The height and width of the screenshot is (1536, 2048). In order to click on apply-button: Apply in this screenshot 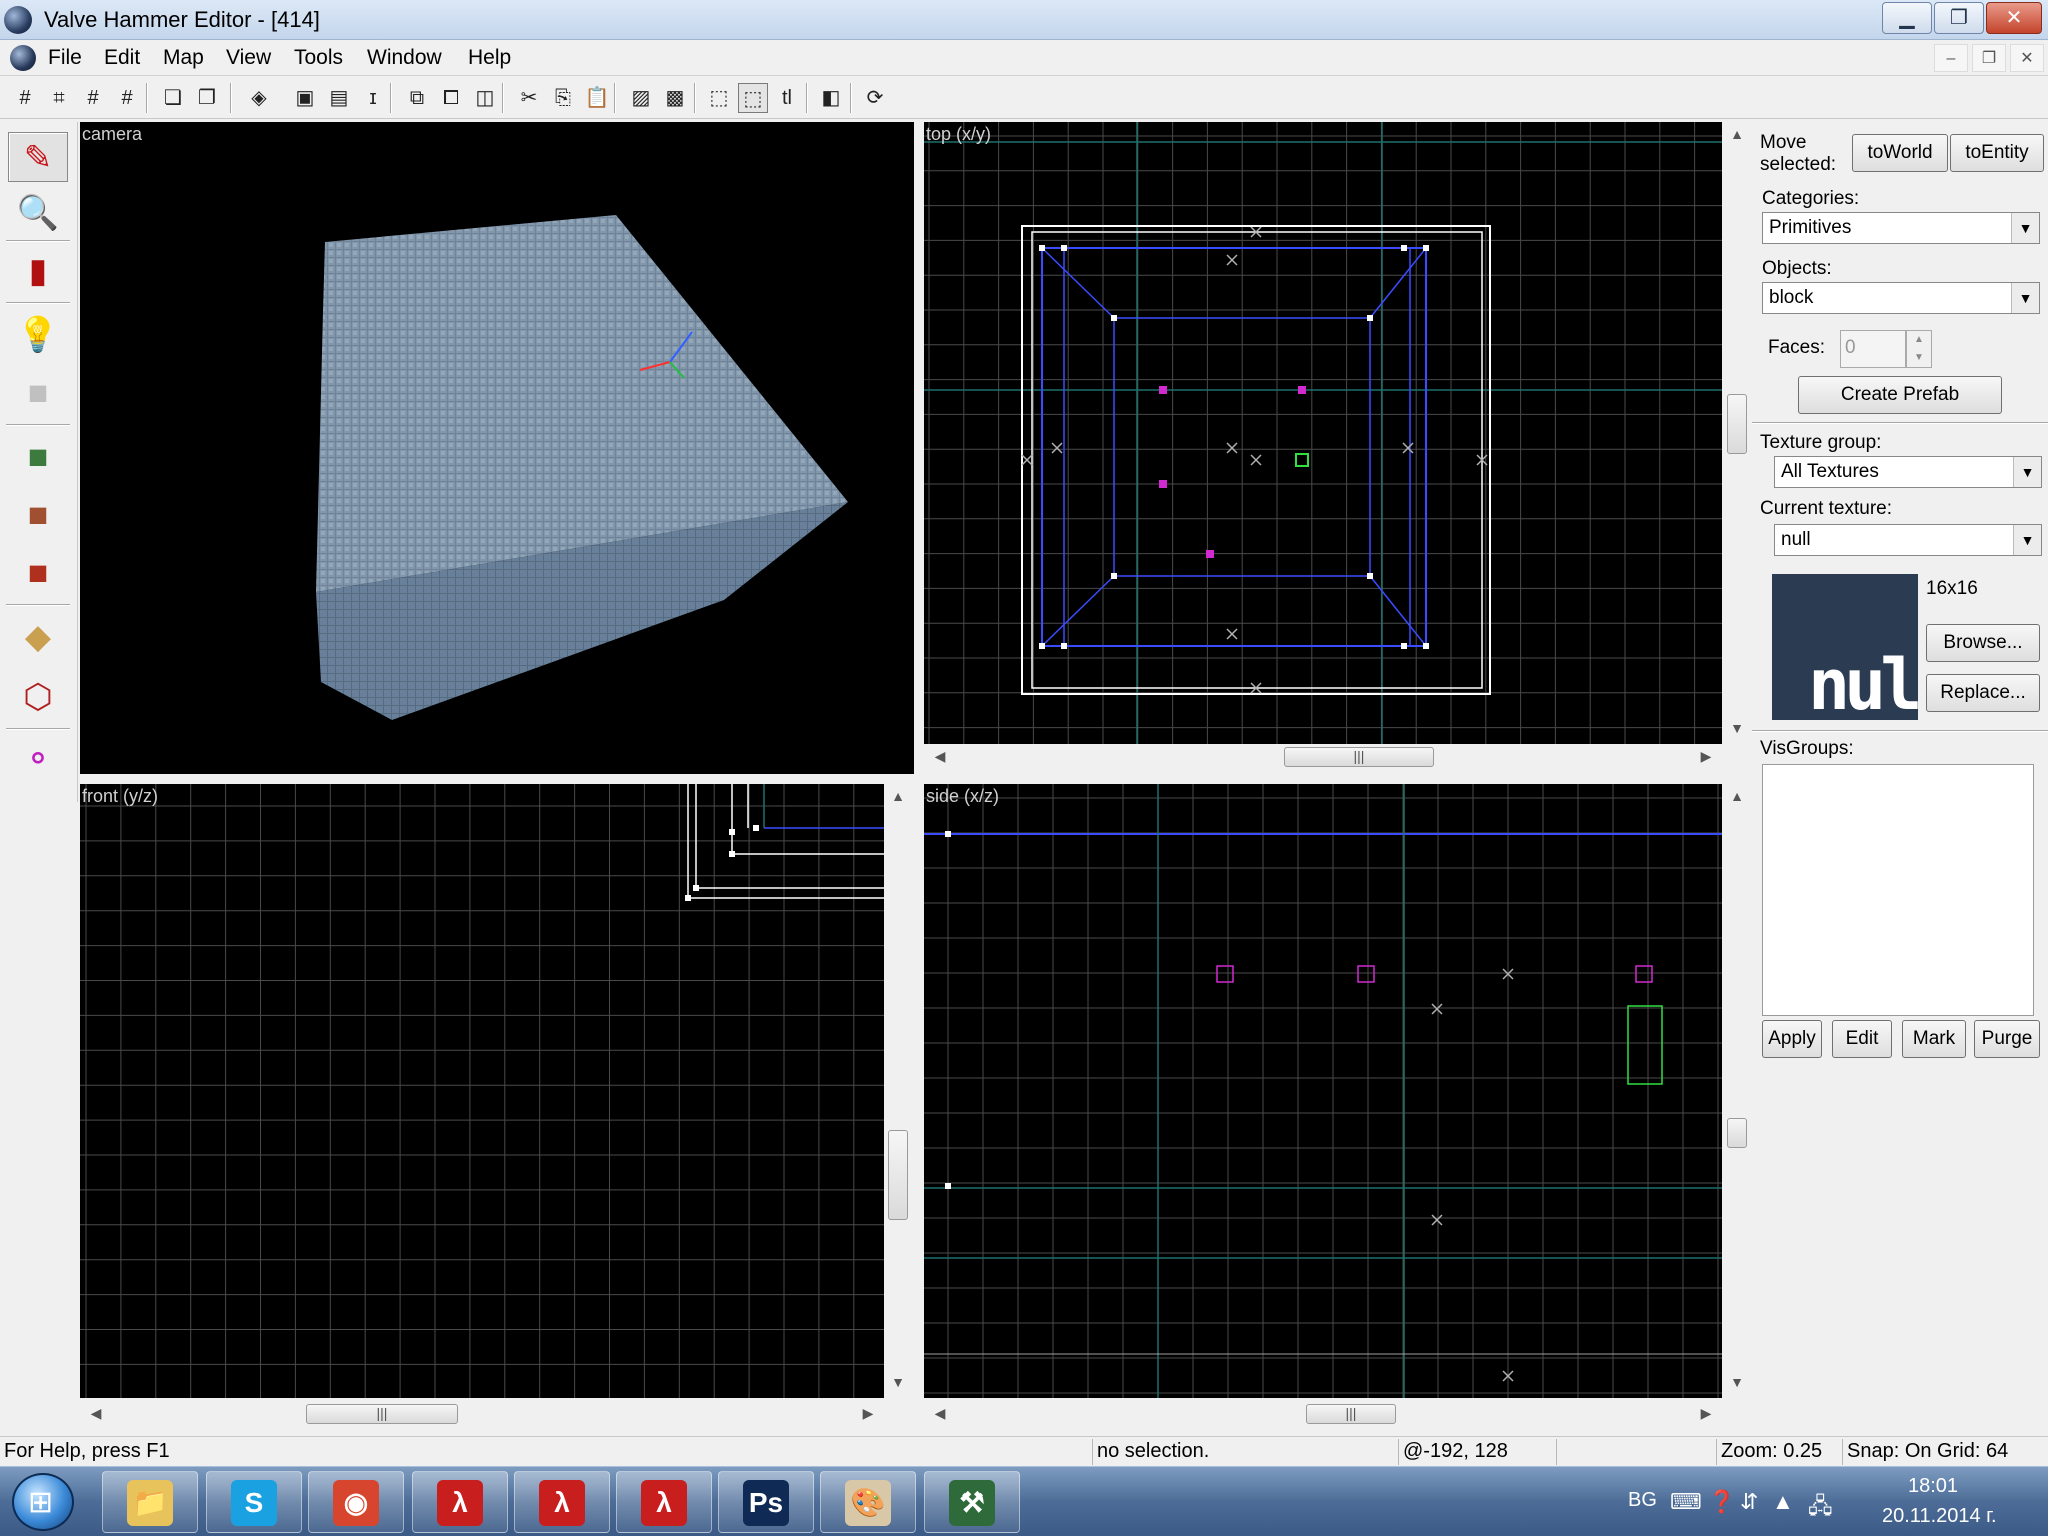, I will do `click(1792, 1039)`.